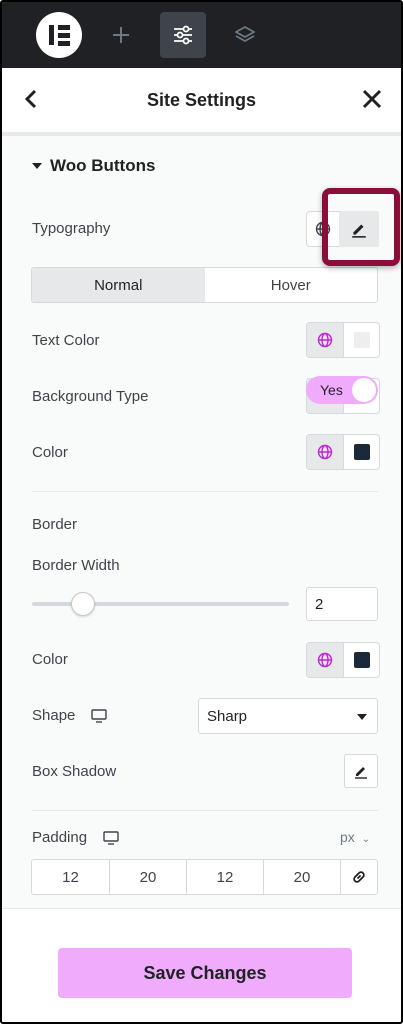  What do you see at coordinates (301, 877) in the screenshot?
I see `padding-left-input: 20` at bounding box center [301, 877].